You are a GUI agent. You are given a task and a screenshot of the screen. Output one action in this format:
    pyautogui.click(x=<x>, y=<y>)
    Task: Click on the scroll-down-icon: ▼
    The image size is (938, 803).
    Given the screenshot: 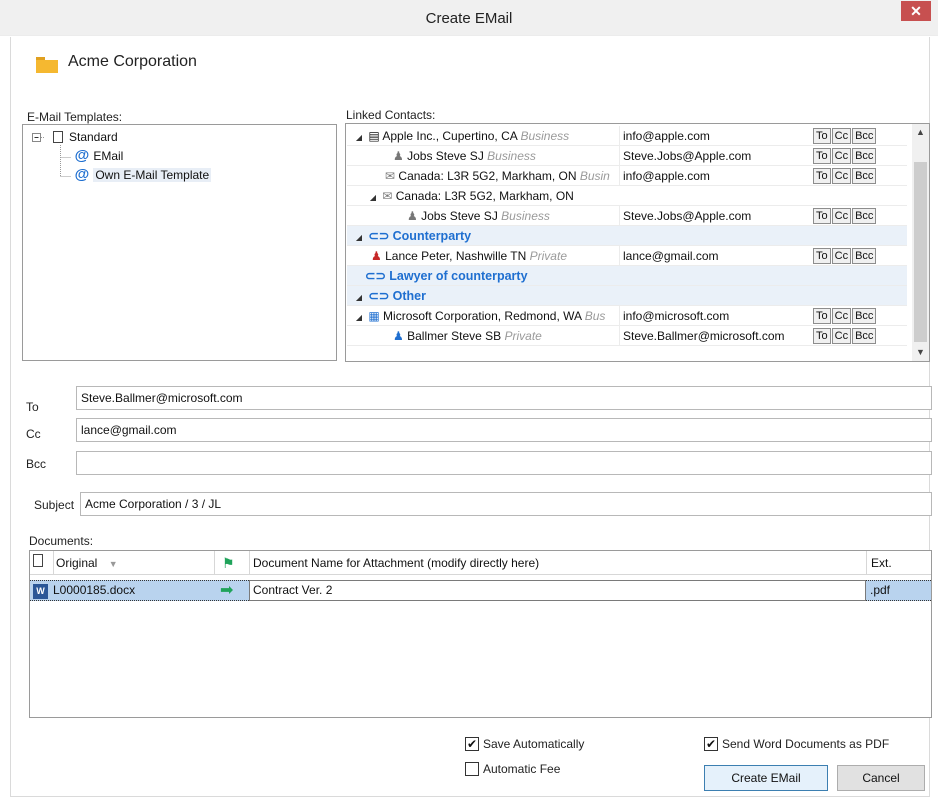 What is the action you would take?
    pyautogui.click(x=920, y=352)
    